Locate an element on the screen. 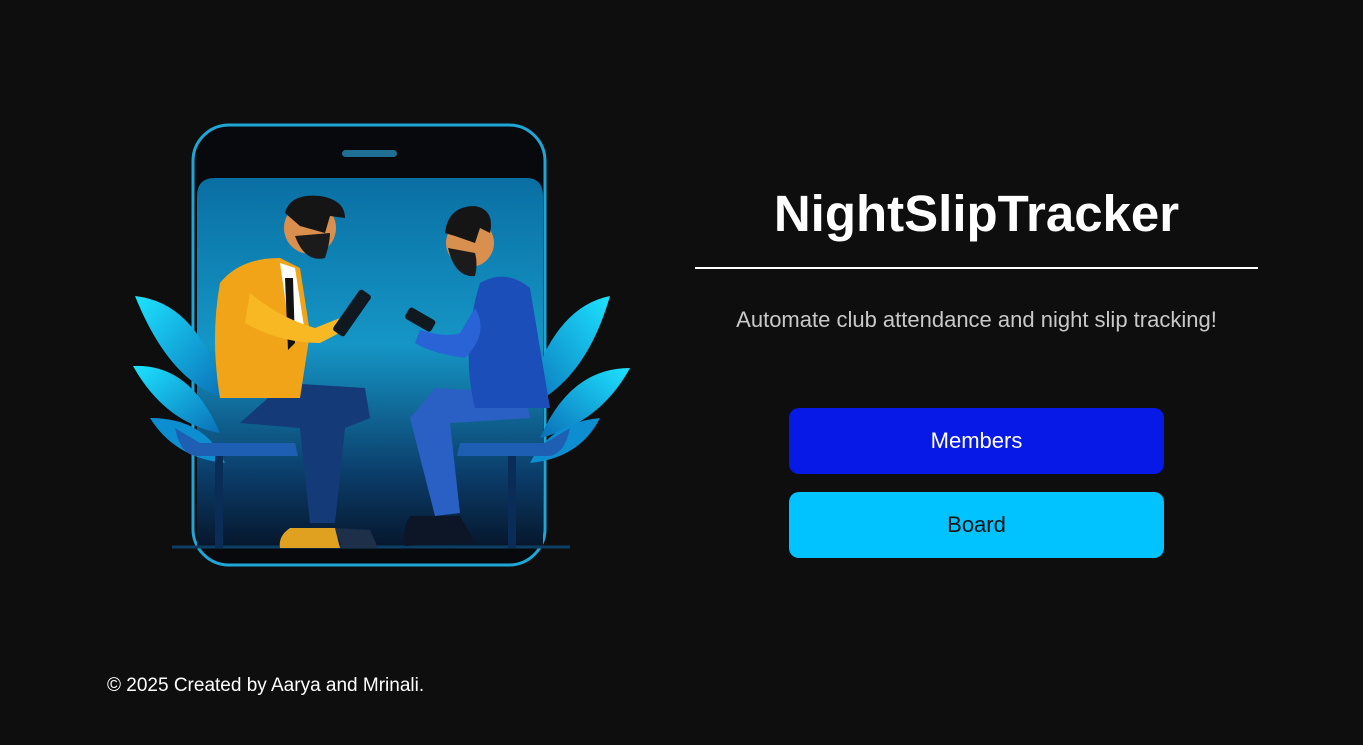 The width and height of the screenshot is (1363, 745). board-button: Board is located at coordinates (976, 525).